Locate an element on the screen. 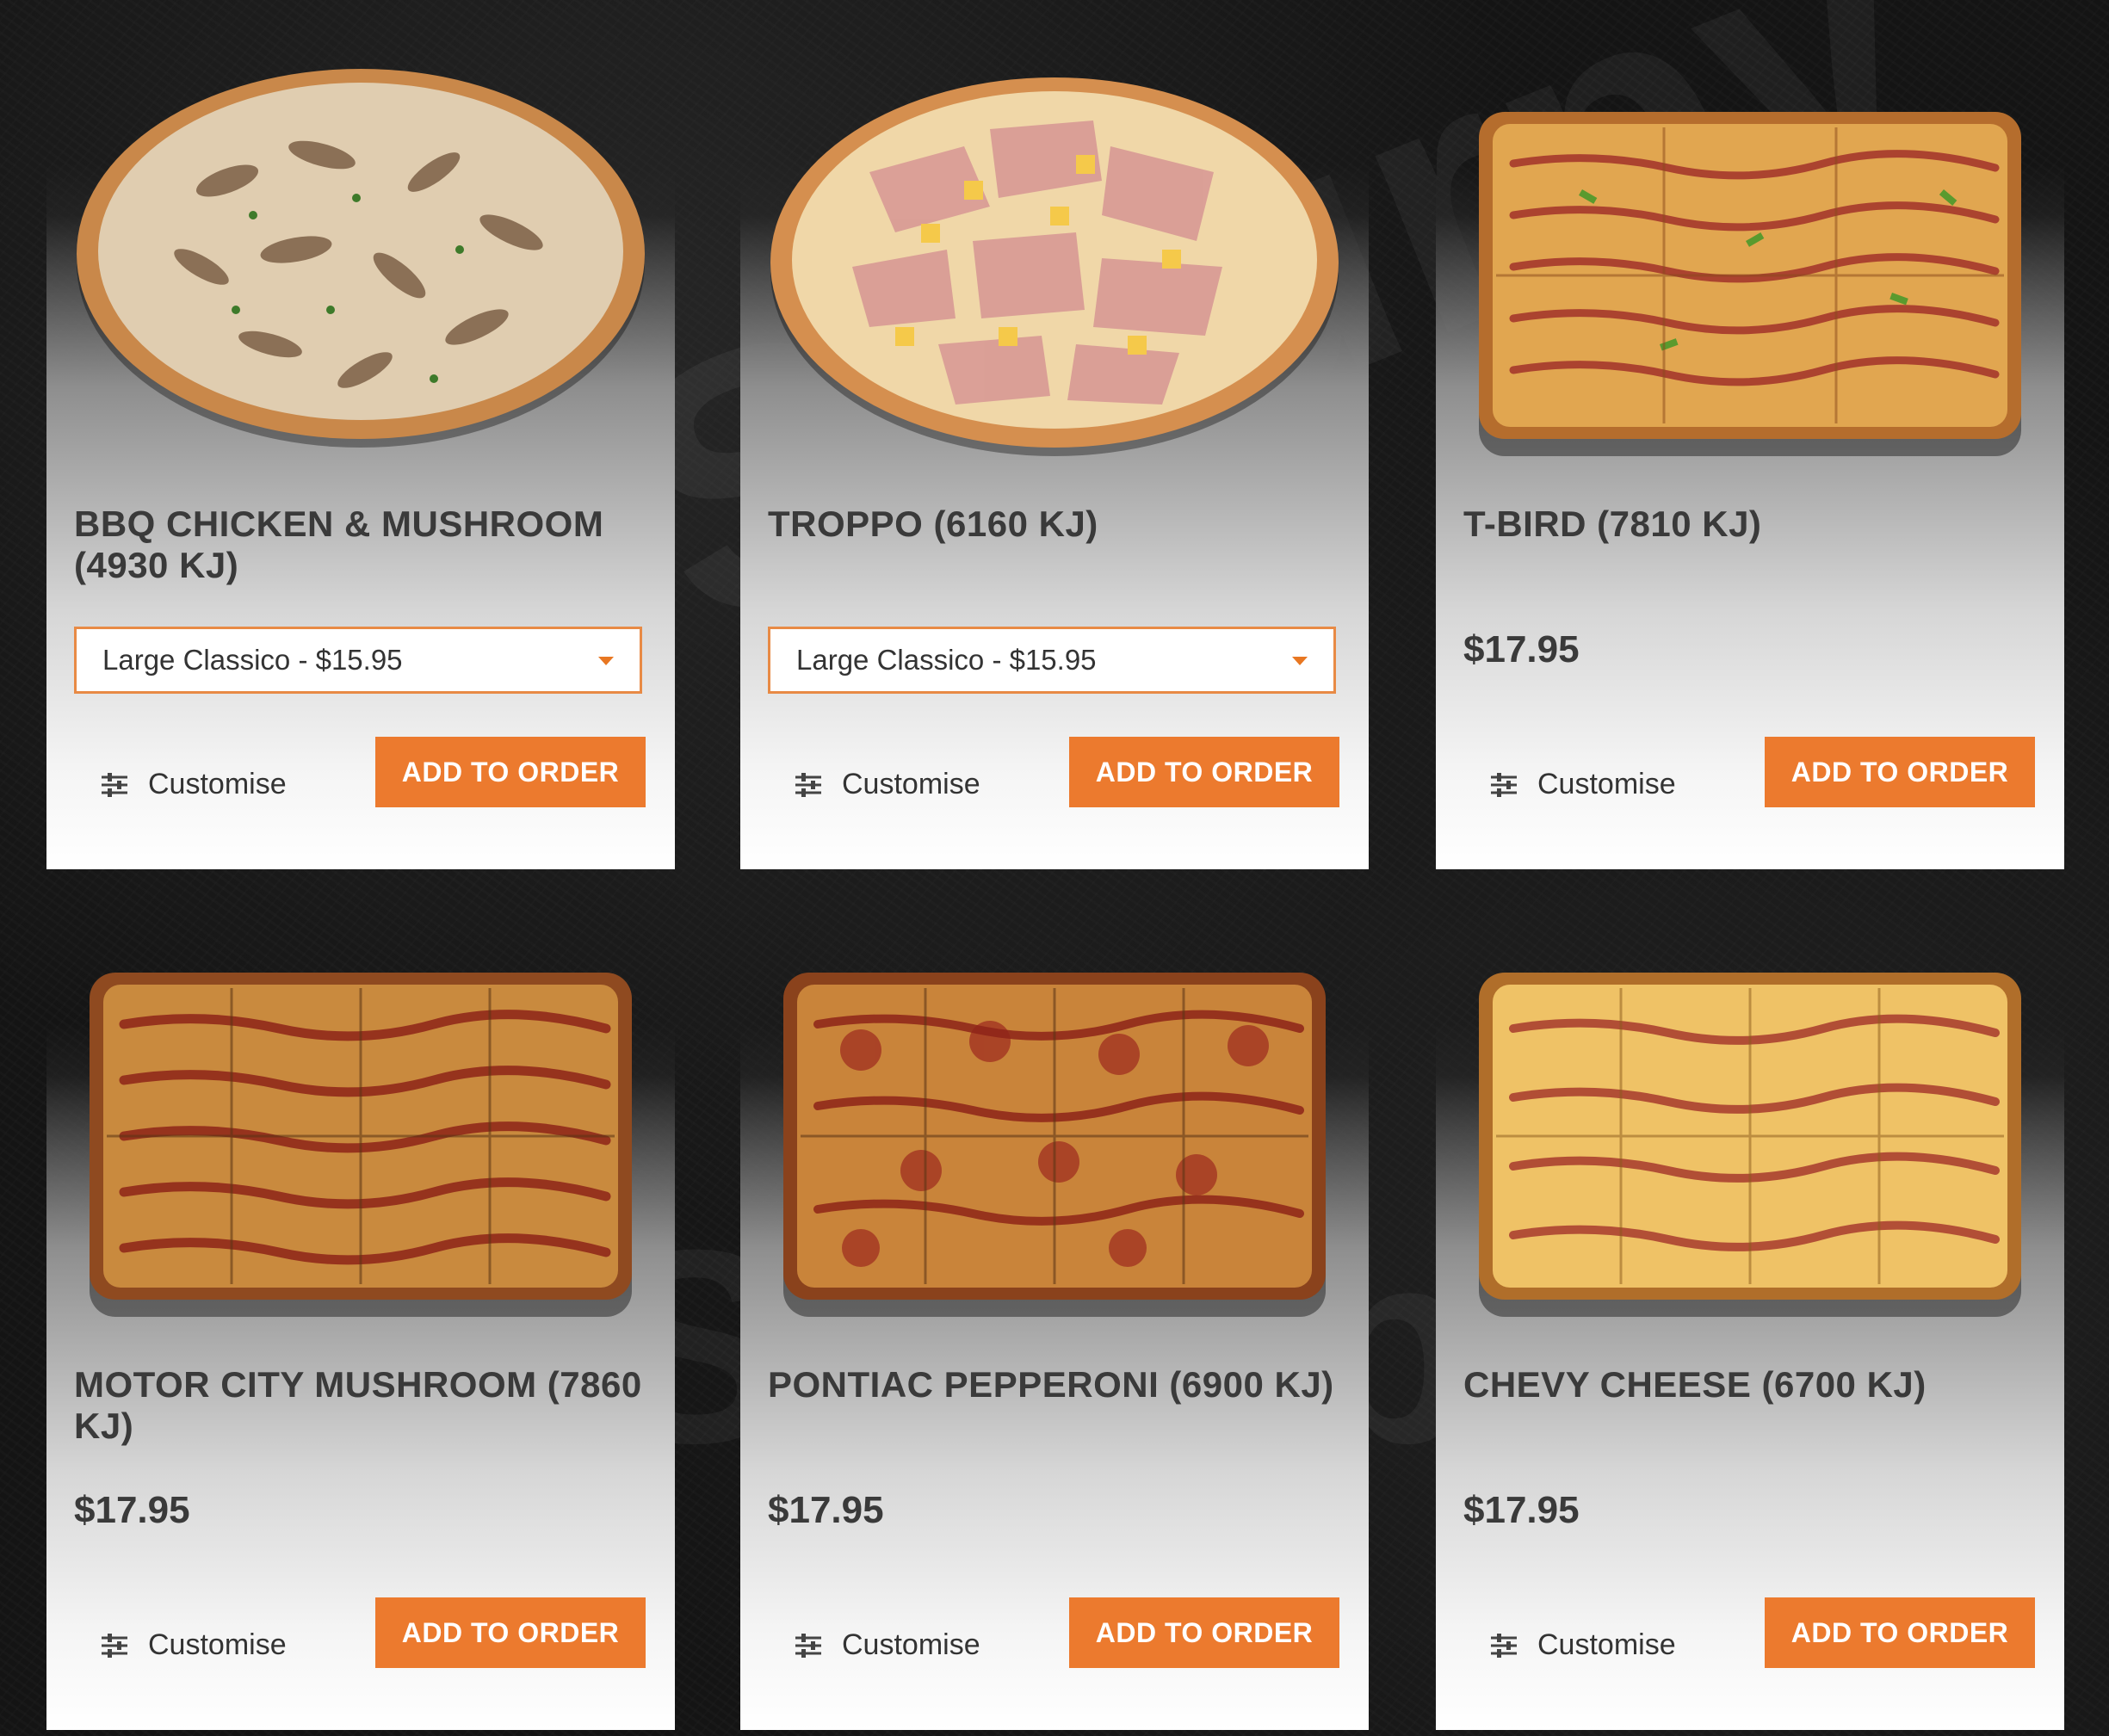 This screenshot has width=2109, height=1736. pizza-name: Pontiac Pepperoni (6900 KJ) is located at coordinates (1051, 1384).